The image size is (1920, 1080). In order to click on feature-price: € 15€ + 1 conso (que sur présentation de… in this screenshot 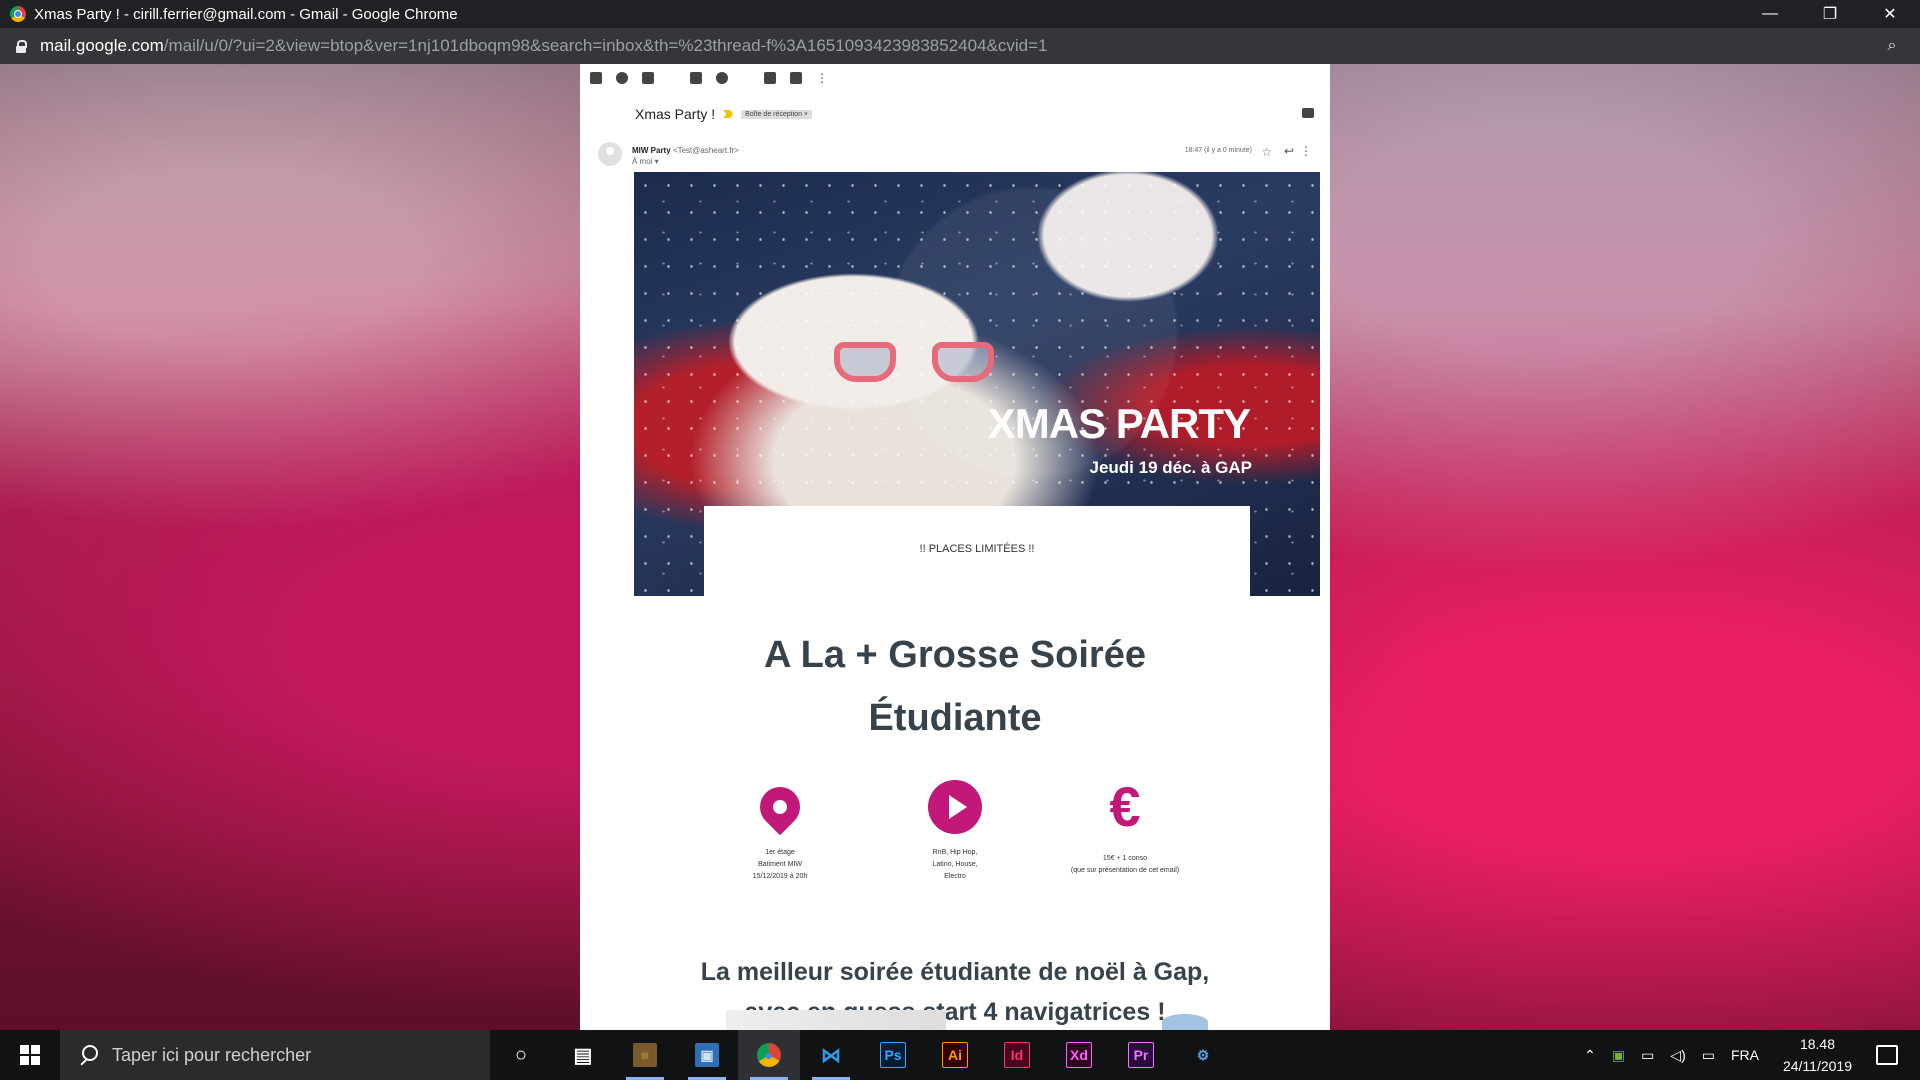, I will do `click(1125, 828)`.